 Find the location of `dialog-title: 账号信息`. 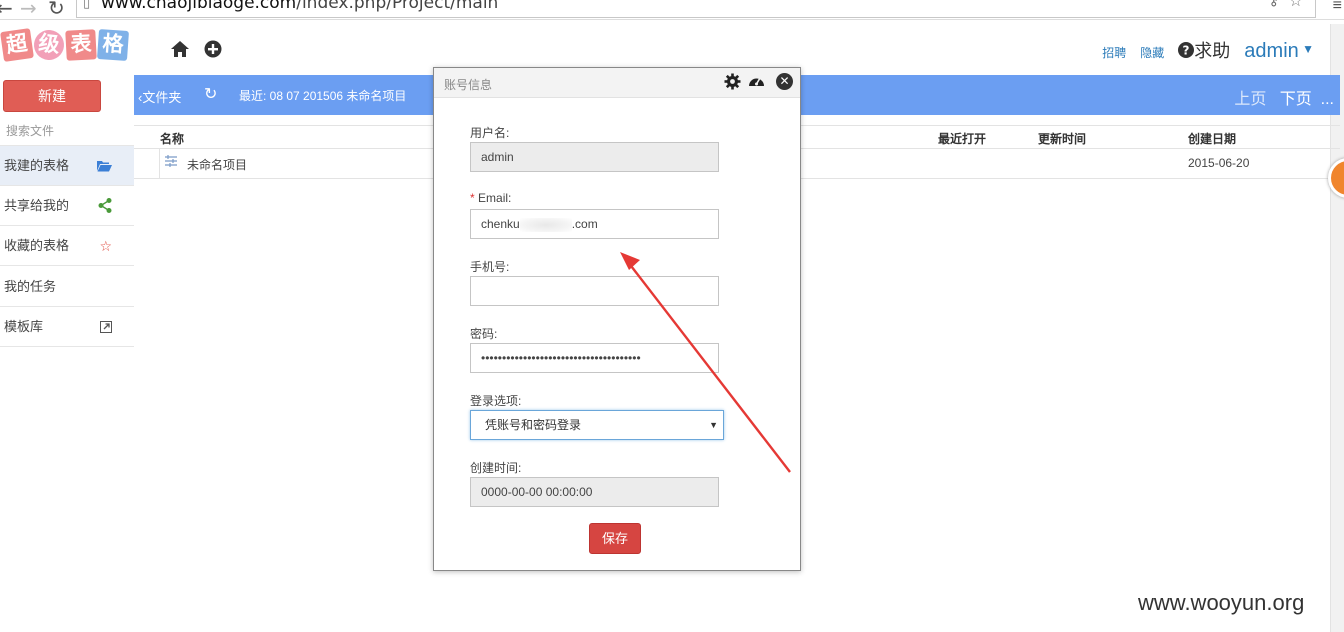

dialog-title: 账号信息 is located at coordinates (468, 85).